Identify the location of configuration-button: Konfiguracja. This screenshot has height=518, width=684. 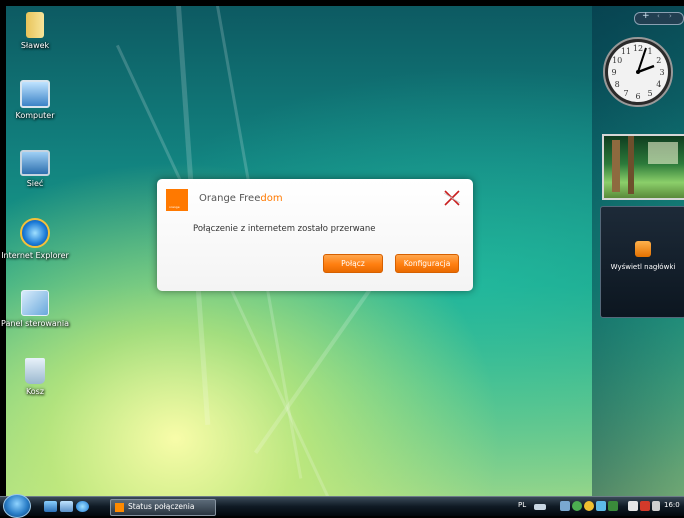
(427, 263).